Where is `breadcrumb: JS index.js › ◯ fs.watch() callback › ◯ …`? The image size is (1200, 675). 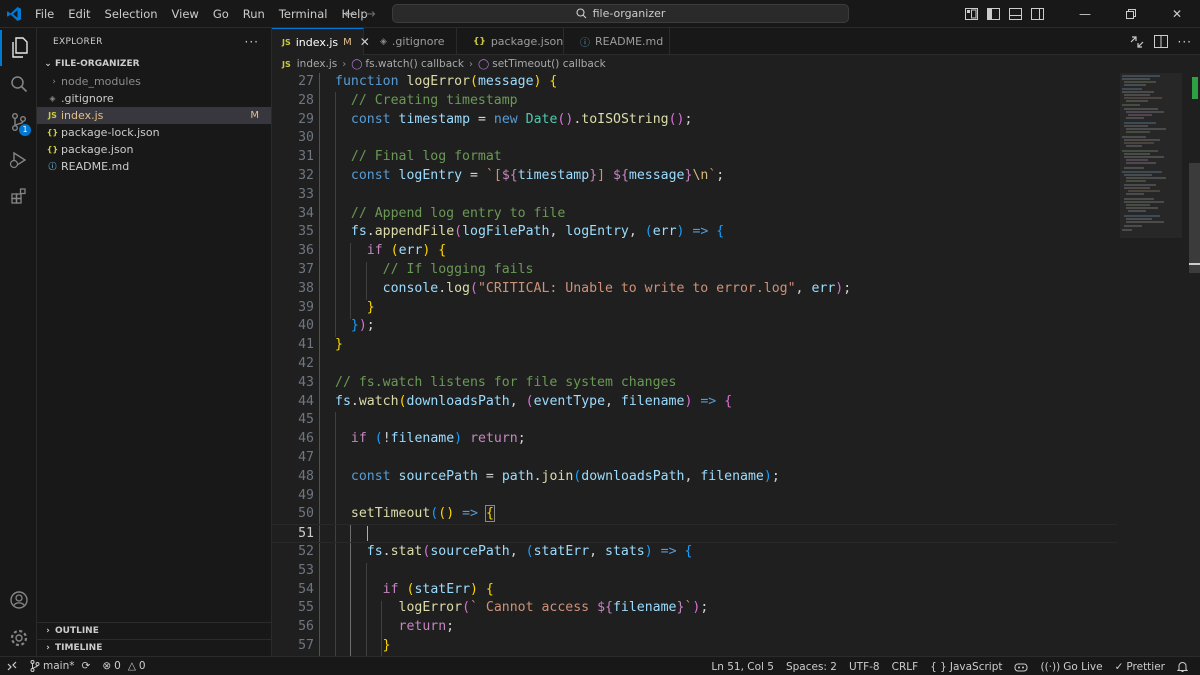 breadcrumb: JS index.js › ◯ fs.watch() callback › ◯ … is located at coordinates (736, 64).